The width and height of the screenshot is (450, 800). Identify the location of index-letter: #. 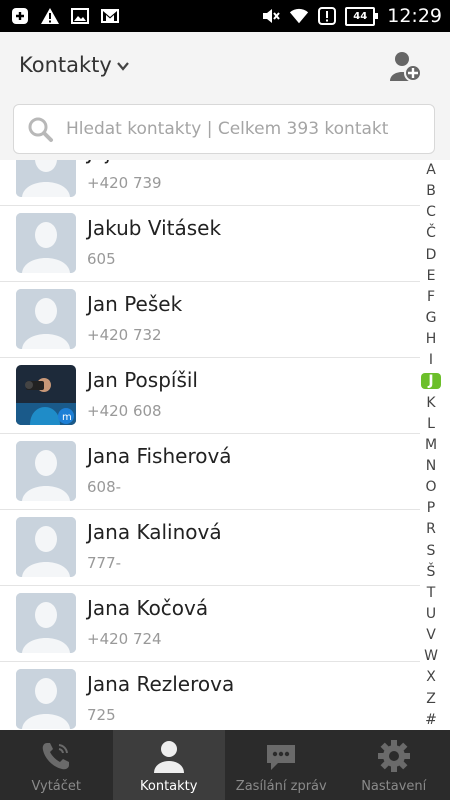
(431, 720).